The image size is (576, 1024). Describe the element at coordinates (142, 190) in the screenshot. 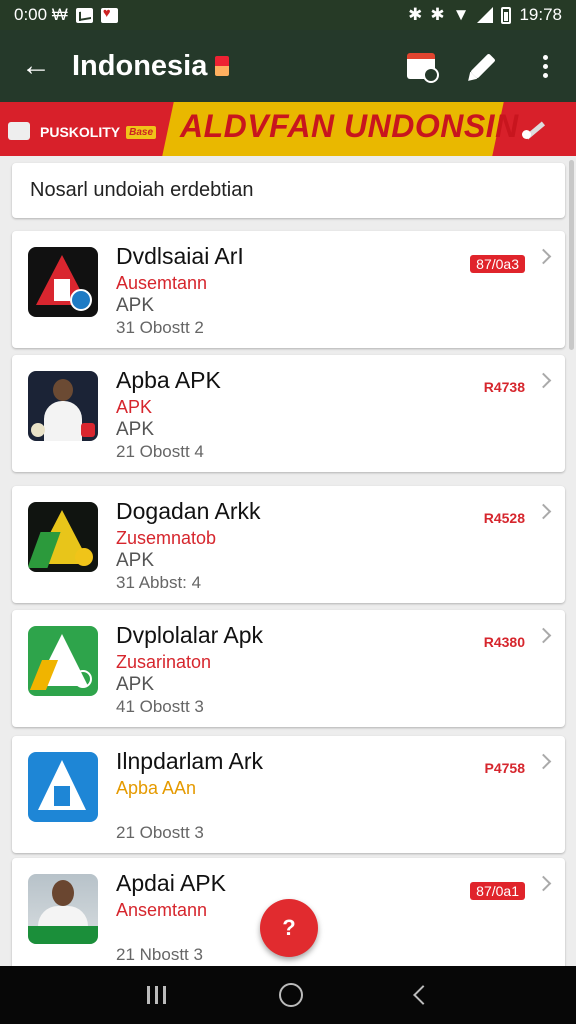

I see `search-placeholder: Nosarl undoiah erdebtian` at that location.